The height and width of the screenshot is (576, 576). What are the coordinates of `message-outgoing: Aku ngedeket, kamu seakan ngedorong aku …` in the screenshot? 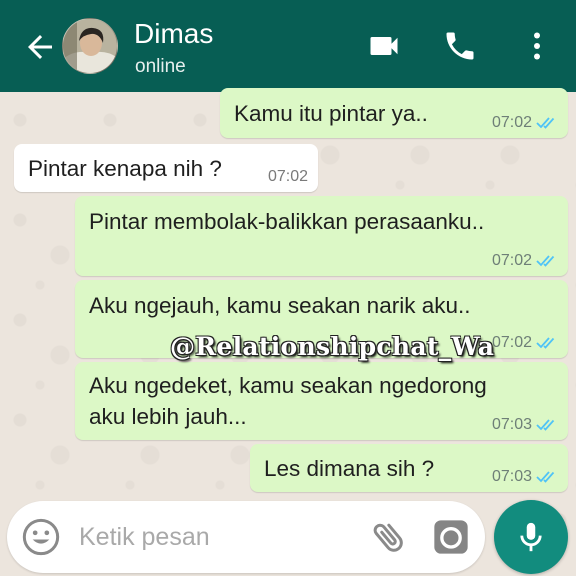 It's located at (321, 401).